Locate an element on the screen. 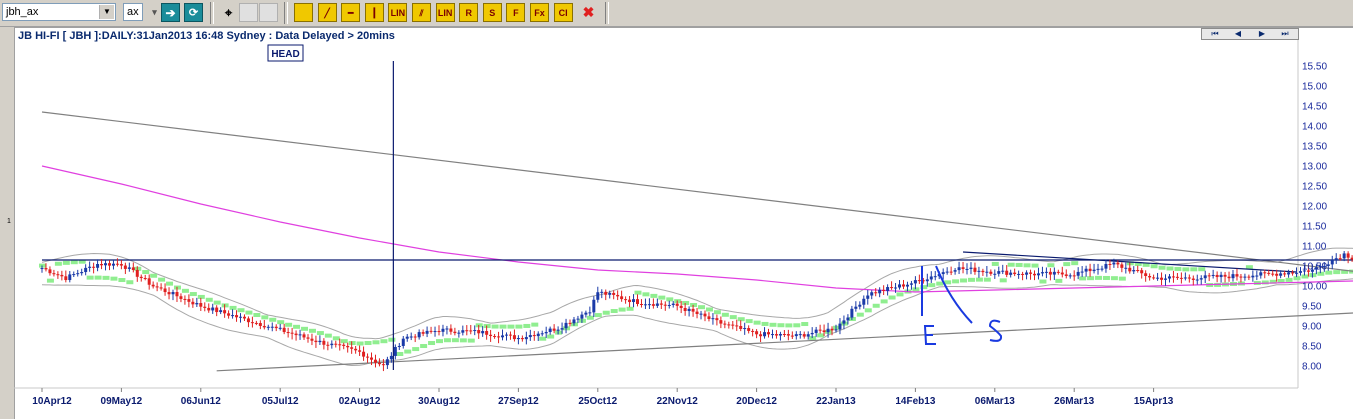  y-tick-label: 10.00 is located at coordinates (1314, 287).